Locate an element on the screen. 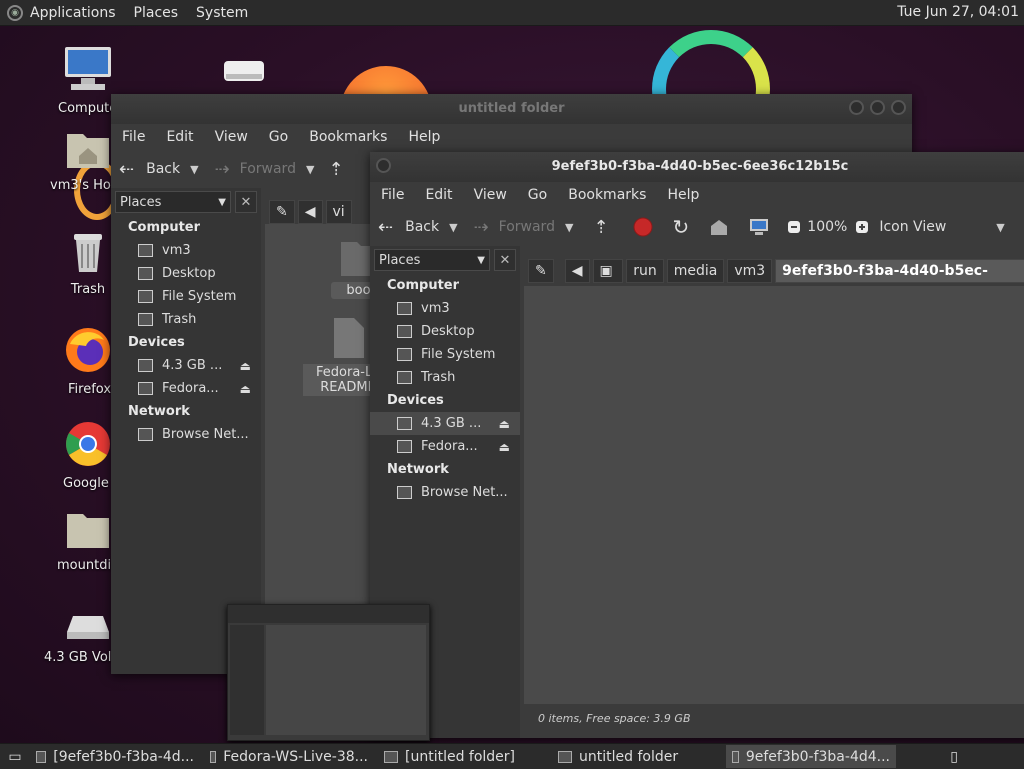  path-crumb-root: ▣ / is located at coordinates (608, 280).